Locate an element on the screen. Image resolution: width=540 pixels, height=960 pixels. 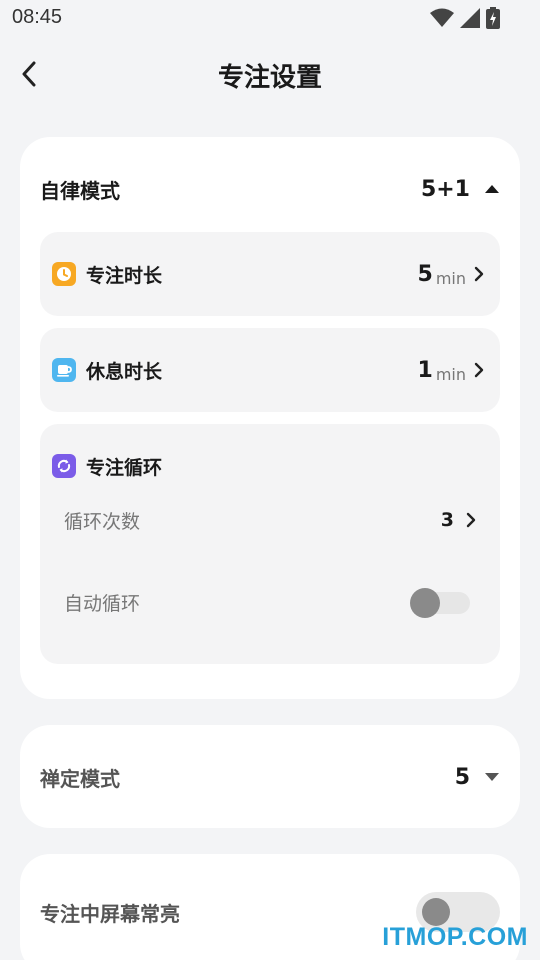
battery-icon is located at coordinates (493, 18).